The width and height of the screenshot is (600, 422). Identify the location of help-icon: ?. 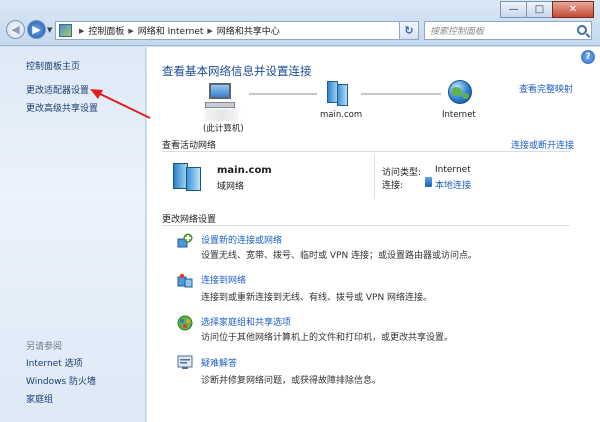
(588, 57).